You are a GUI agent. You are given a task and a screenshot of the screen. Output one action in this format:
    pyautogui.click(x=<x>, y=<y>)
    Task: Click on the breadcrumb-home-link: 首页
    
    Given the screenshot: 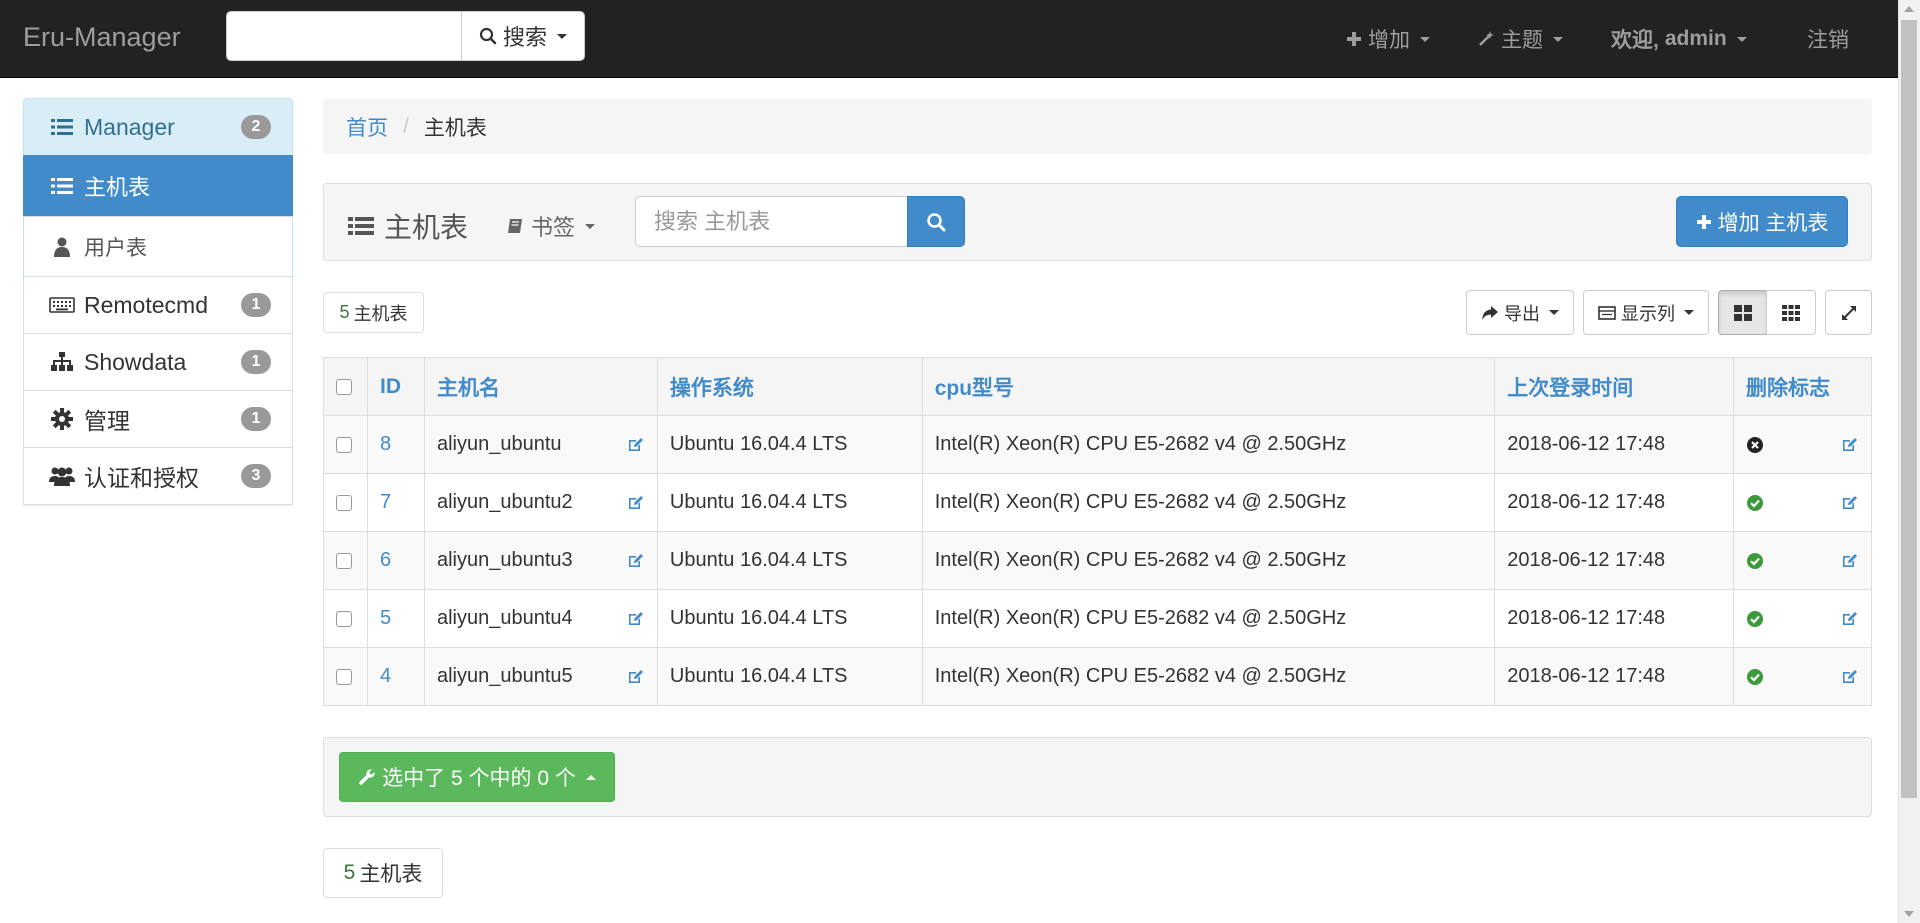 What is the action you would take?
    pyautogui.click(x=367, y=127)
    